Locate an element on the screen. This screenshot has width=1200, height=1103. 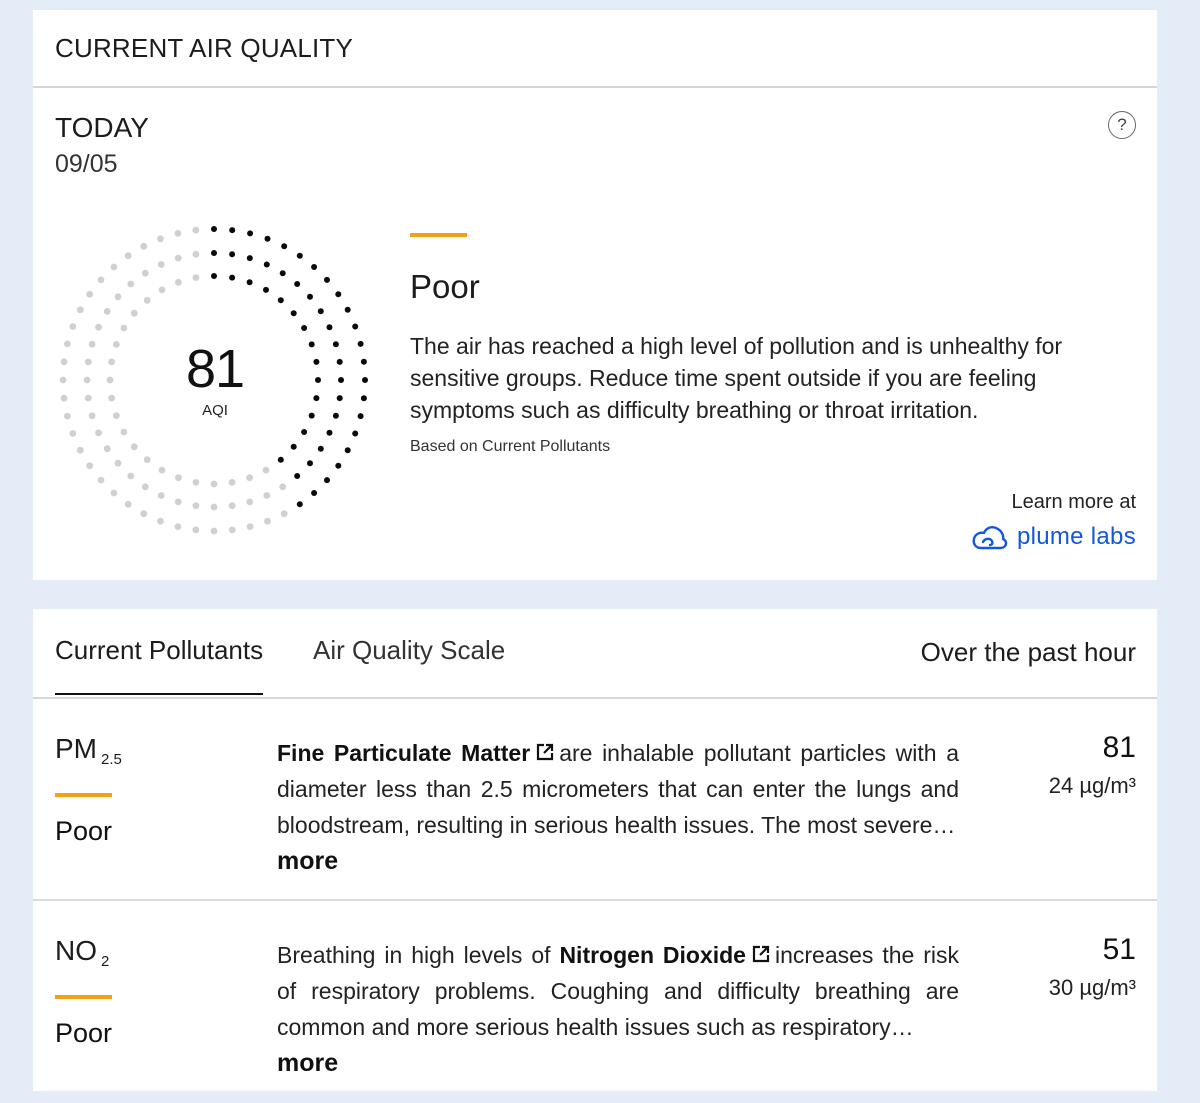
pollutant-description-lead: Breathing in high levels of is located at coordinates (414, 955).